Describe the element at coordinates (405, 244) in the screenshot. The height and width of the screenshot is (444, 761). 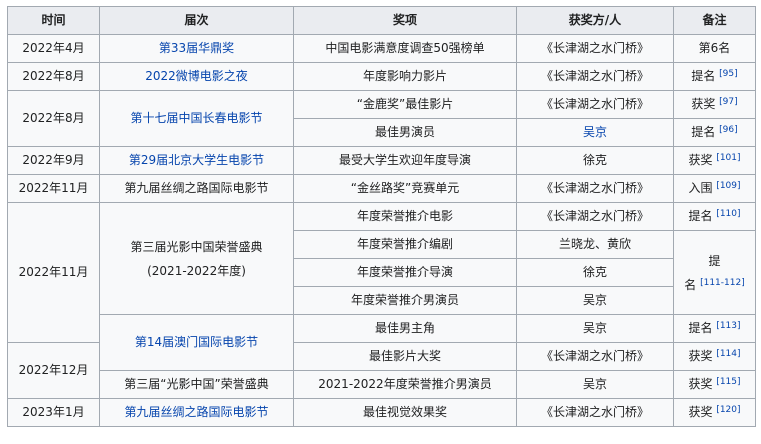
I see `cell-award: 年度荣誉推介编剧` at that location.